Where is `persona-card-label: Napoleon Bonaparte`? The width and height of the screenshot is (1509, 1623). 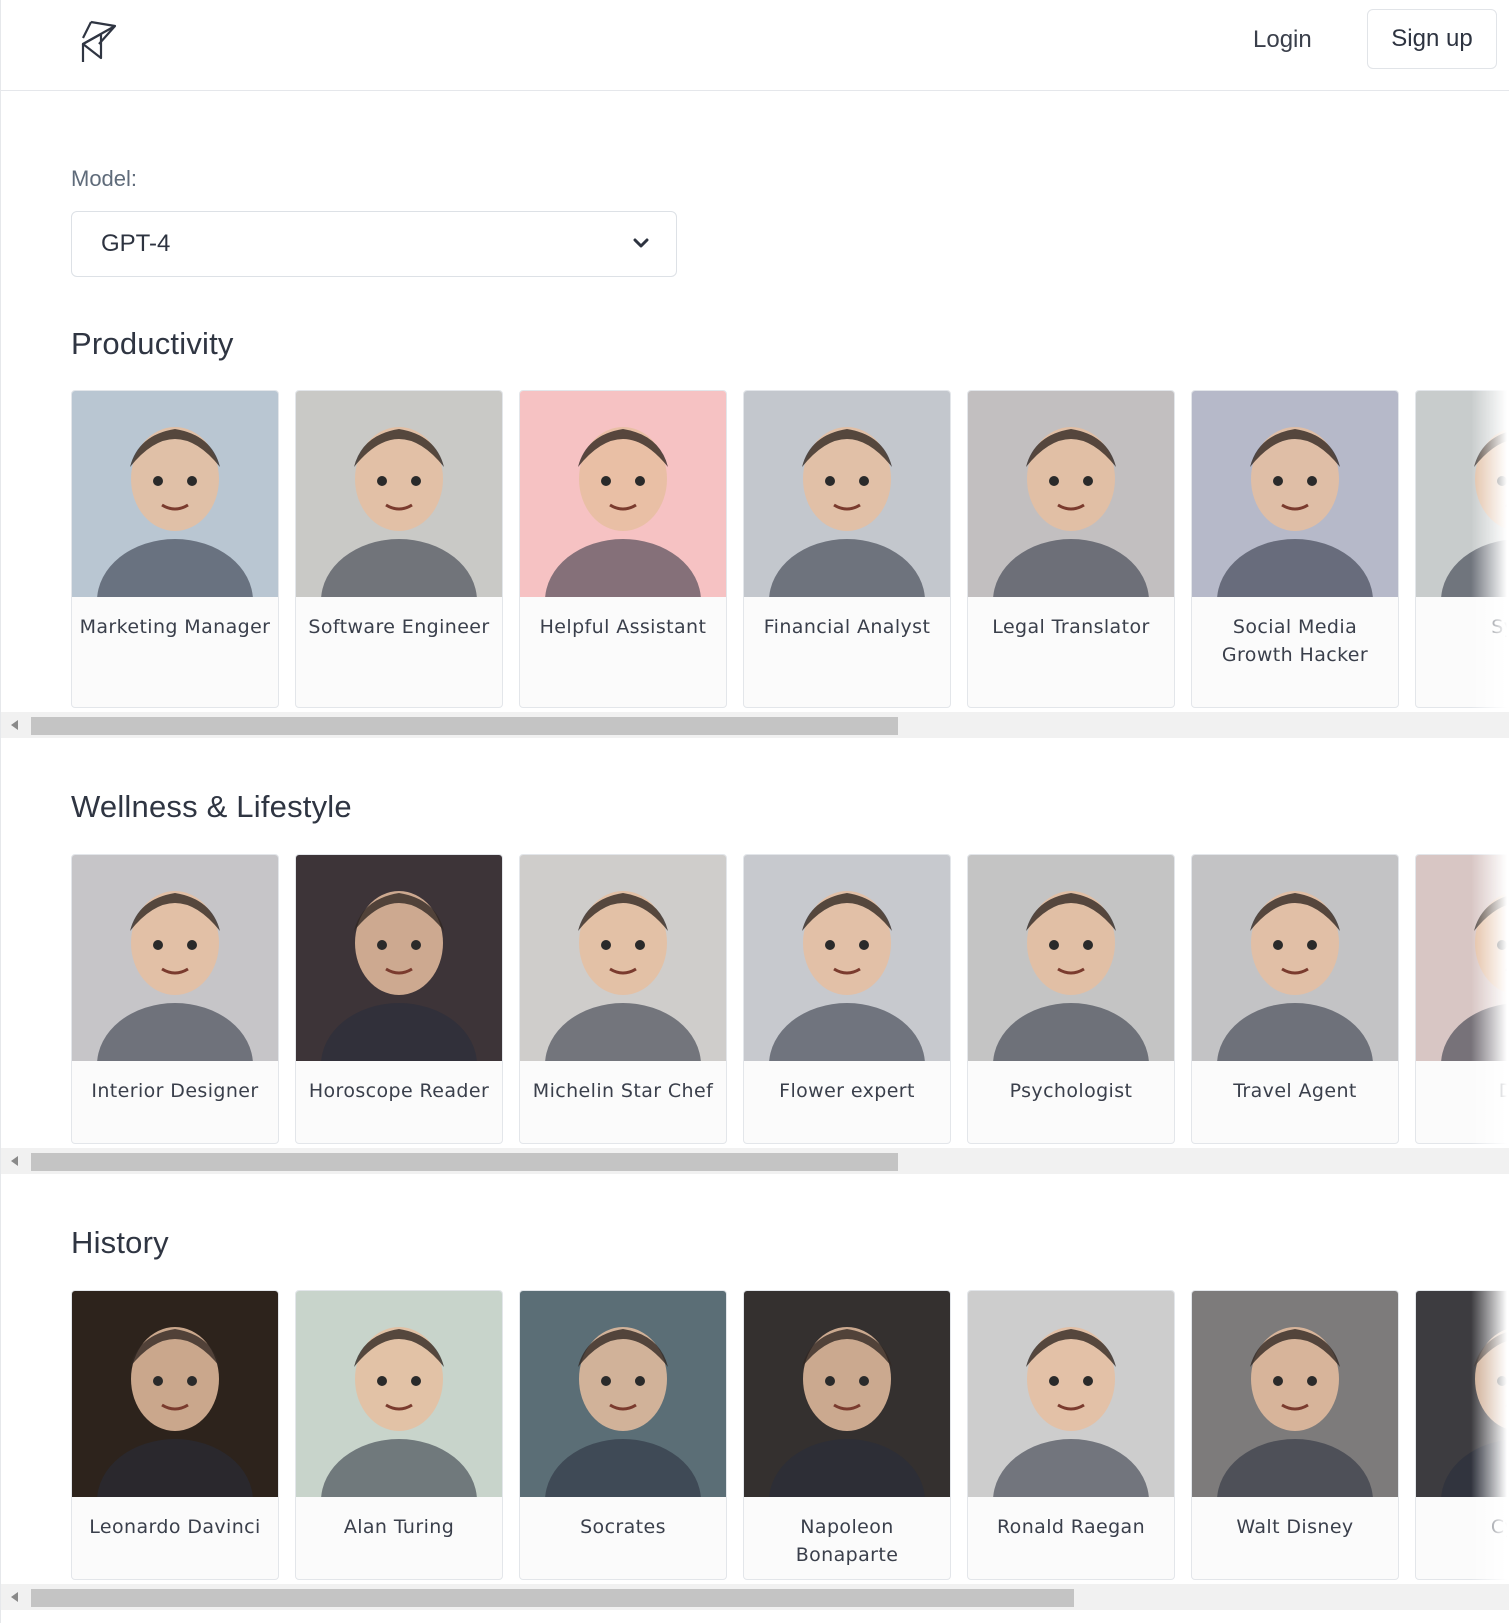 persona-card-label: Napoleon Bonaparte is located at coordinates (847, 1541).